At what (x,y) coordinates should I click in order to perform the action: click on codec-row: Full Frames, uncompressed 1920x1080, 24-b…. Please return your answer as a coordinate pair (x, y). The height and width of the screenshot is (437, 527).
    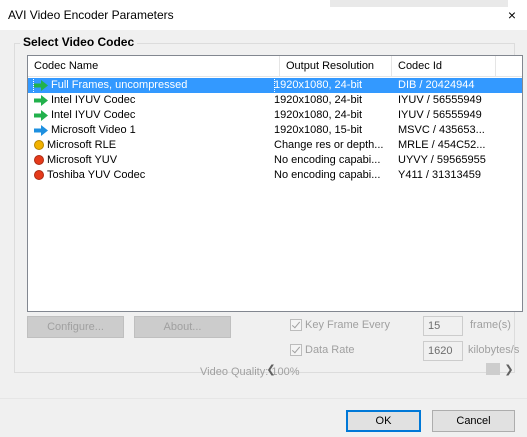
    Looking at the image, I should click on (275, 85).